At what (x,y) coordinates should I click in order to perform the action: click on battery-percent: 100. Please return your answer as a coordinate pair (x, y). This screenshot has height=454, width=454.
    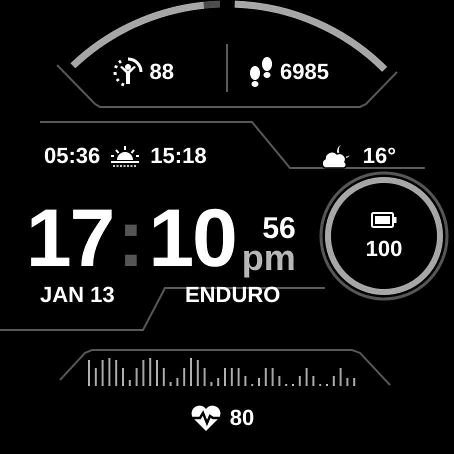
    Looking at the image, I should click on (384, 249).